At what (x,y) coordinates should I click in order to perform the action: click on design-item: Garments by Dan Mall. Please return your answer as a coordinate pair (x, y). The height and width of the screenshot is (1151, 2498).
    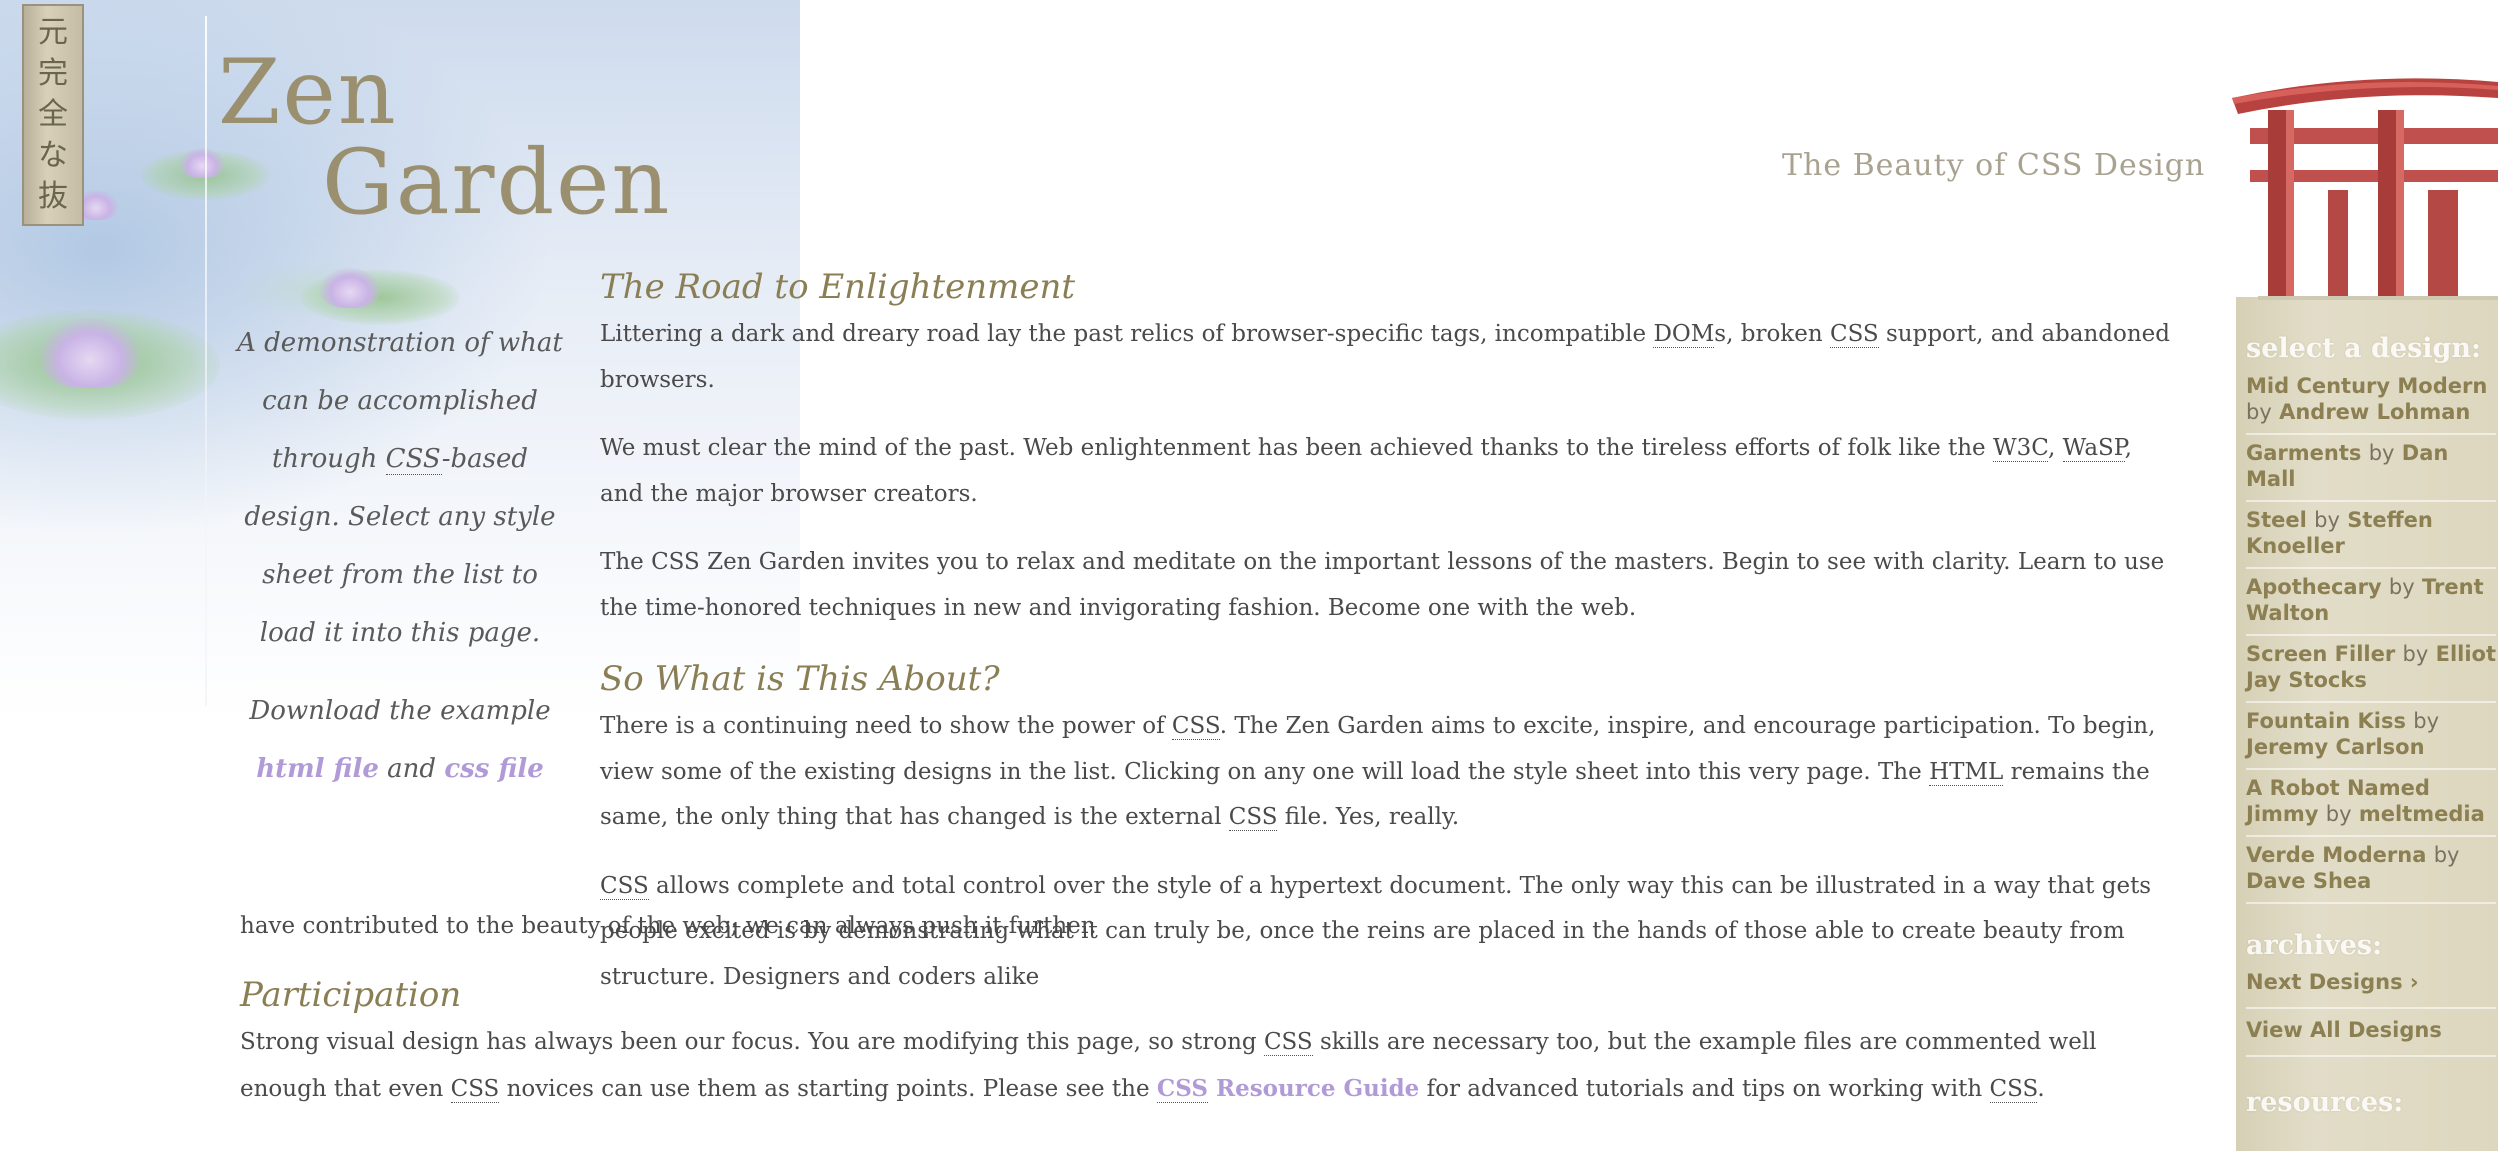
    Looking at the image, I should click on (2371, 468).